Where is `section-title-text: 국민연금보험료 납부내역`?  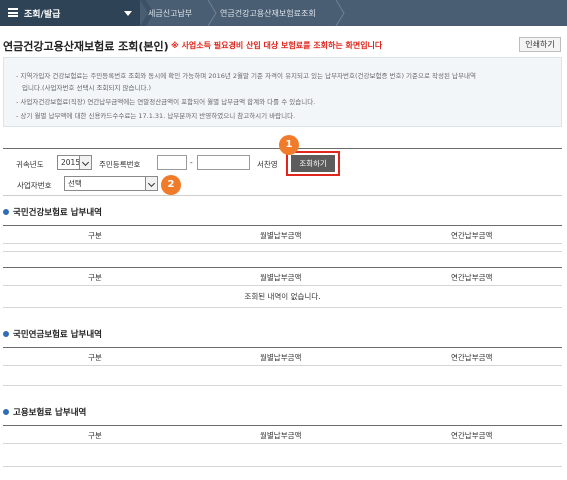 section-title-text: 국민연금보험료 납부내역 is located at coordinates (57, 335).